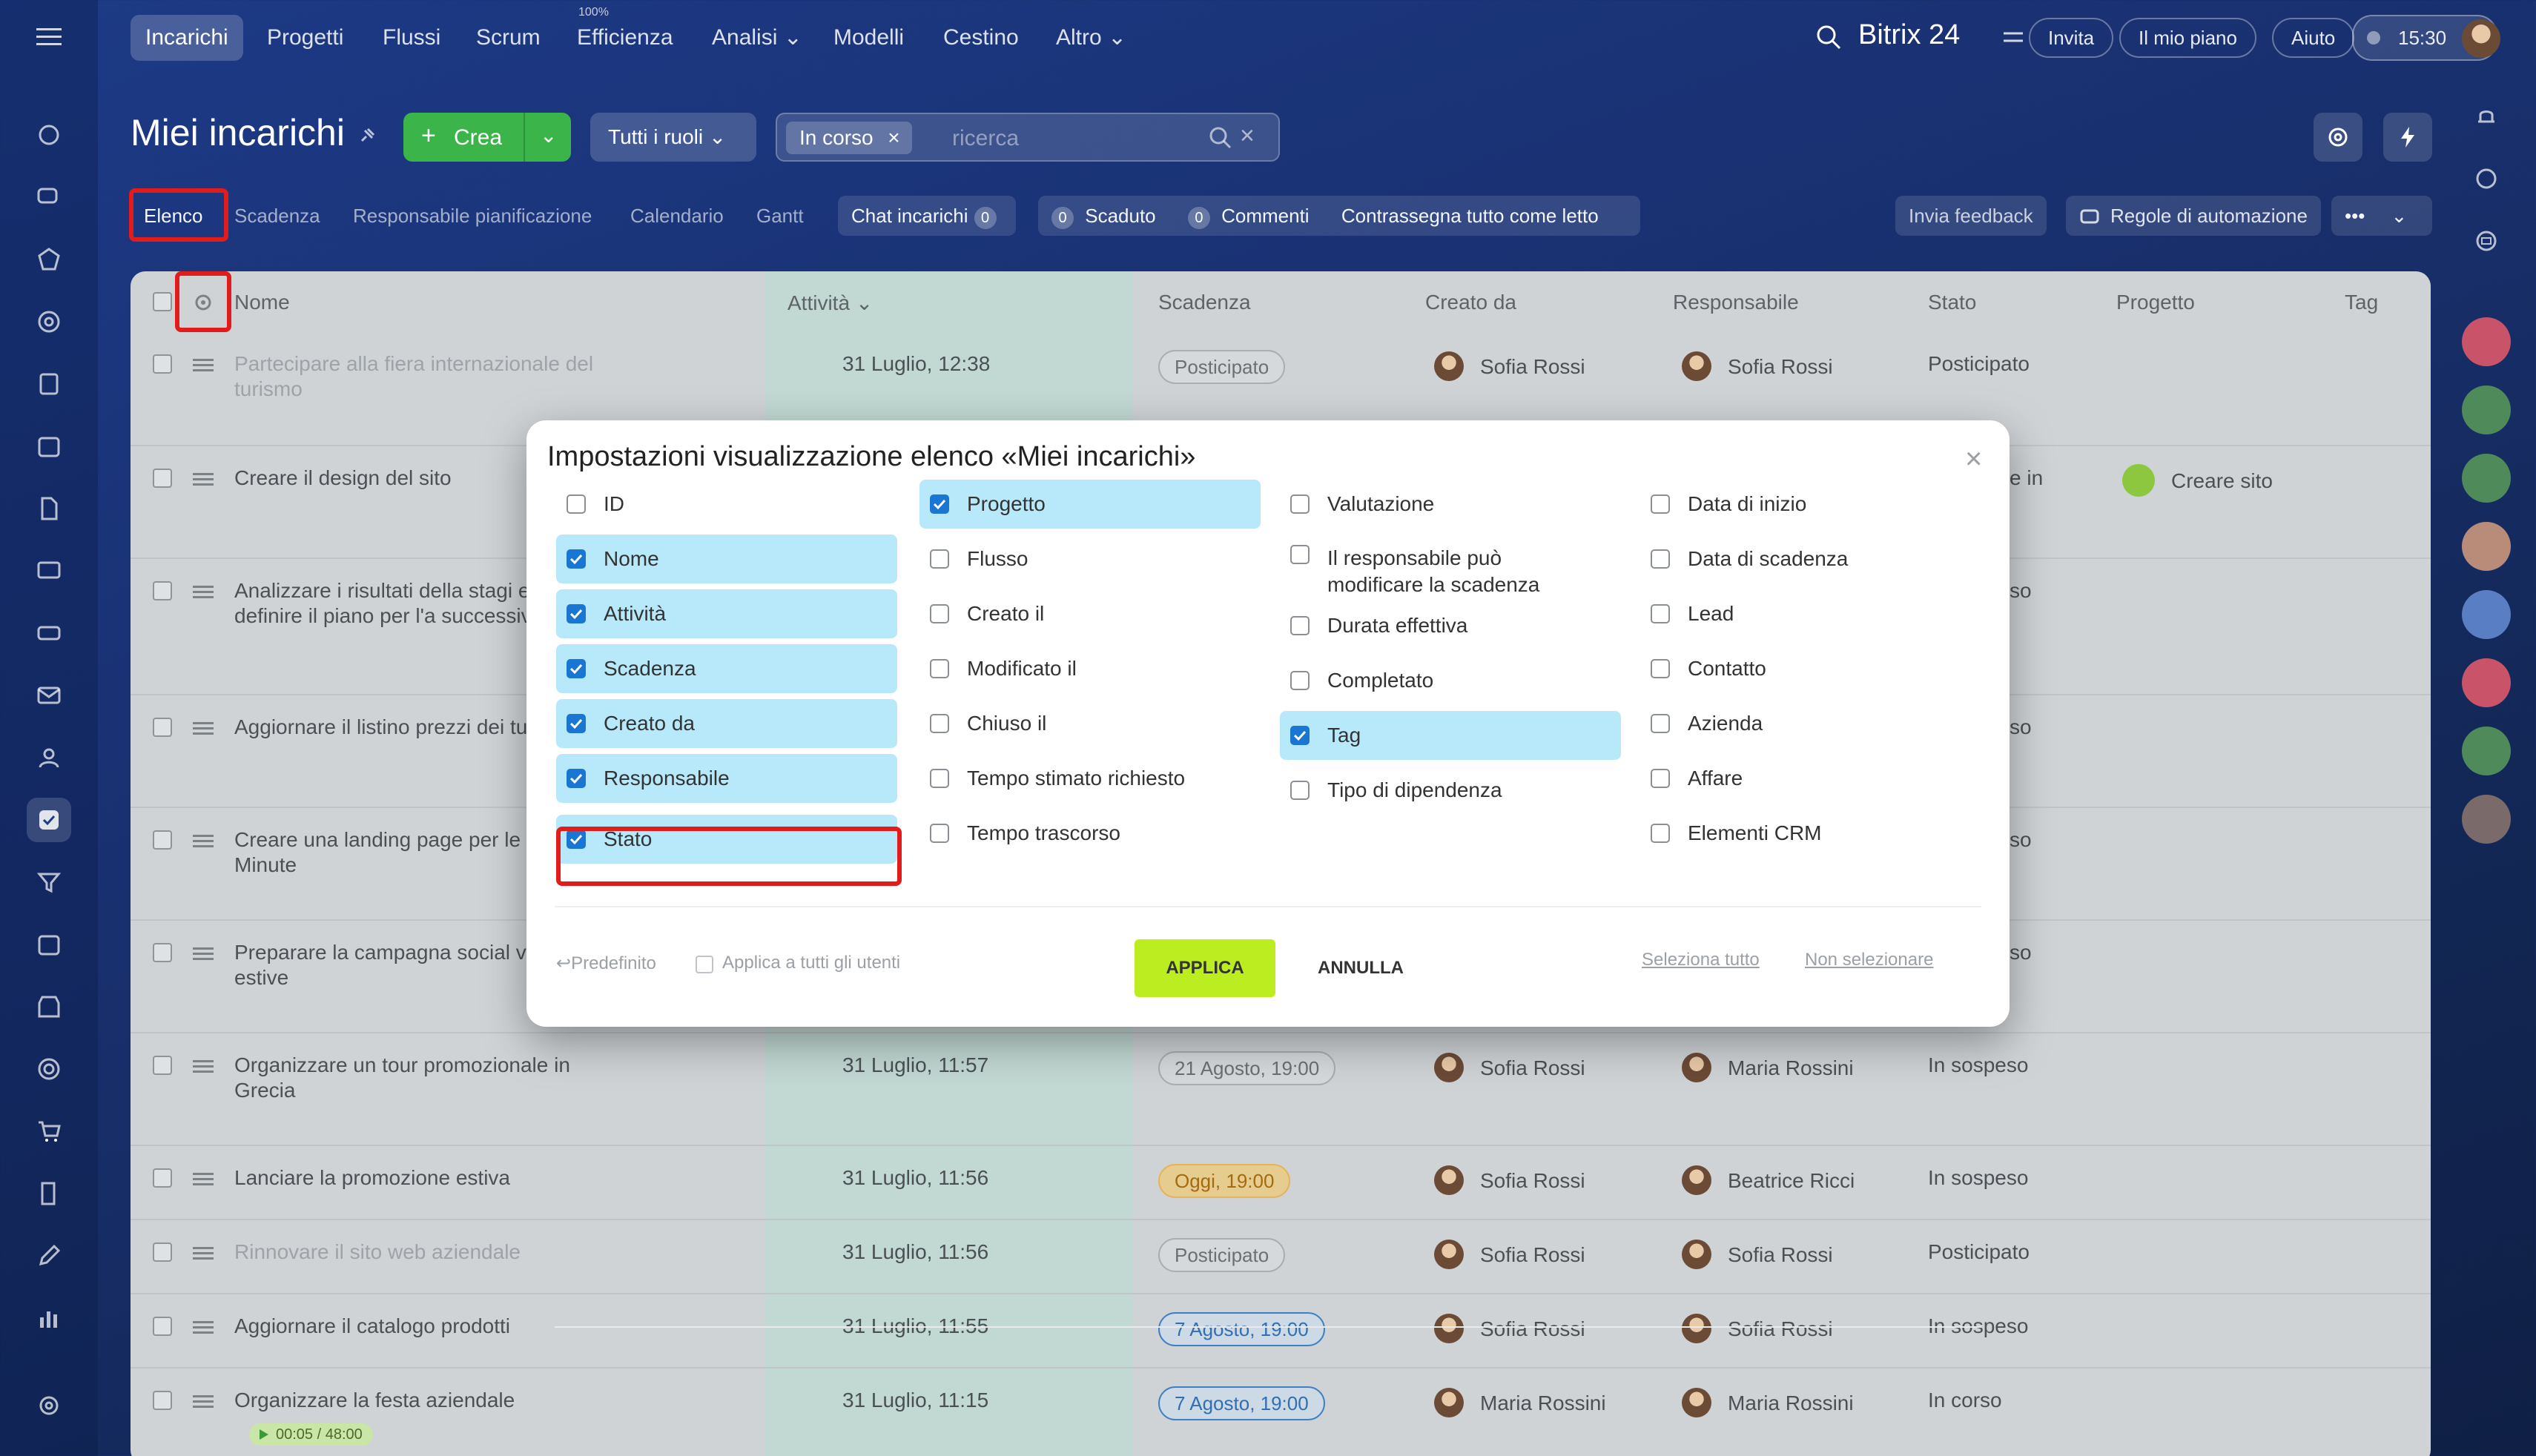 The height and width of the screenshot is (1456, 2536). I want to click on lightning-icon, so click(2408, 137).